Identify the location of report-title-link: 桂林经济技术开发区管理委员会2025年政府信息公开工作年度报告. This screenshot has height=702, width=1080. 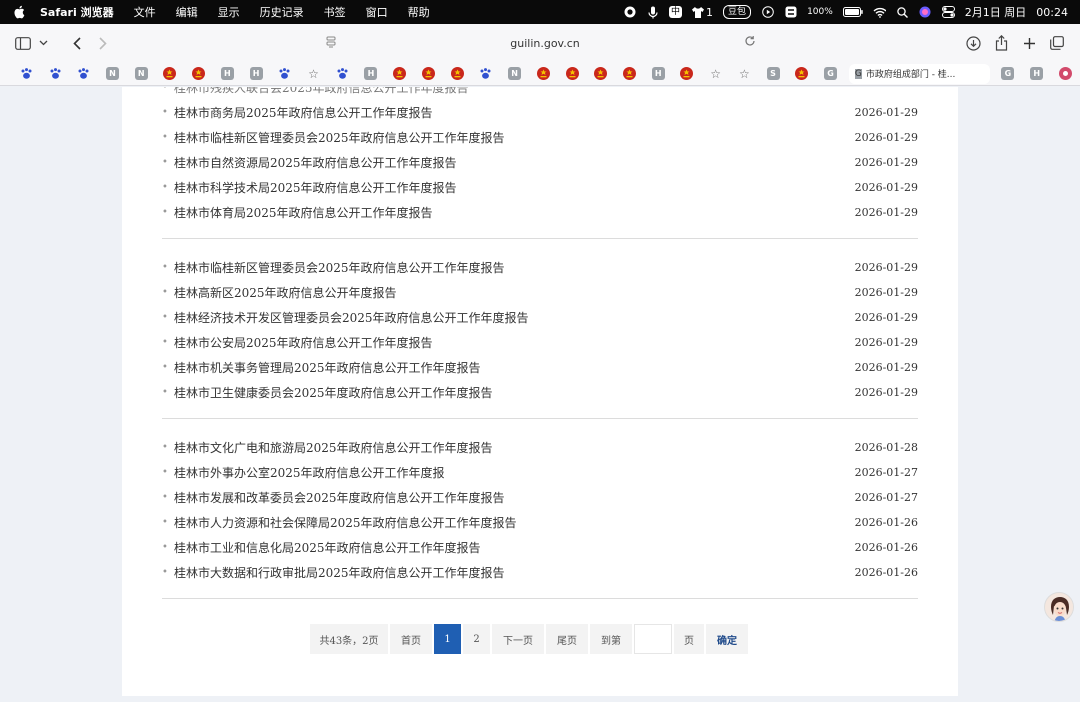
(506, 317).